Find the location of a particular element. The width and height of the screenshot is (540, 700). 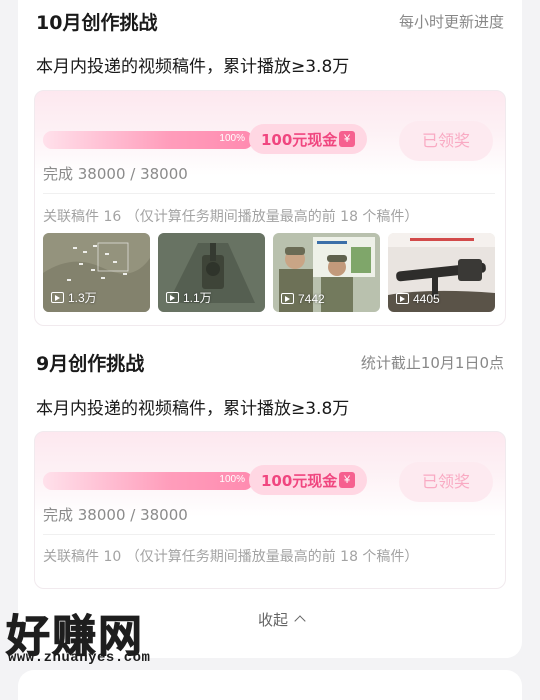

video-thumbnail: 7442 is located at coordinates (326, 272).